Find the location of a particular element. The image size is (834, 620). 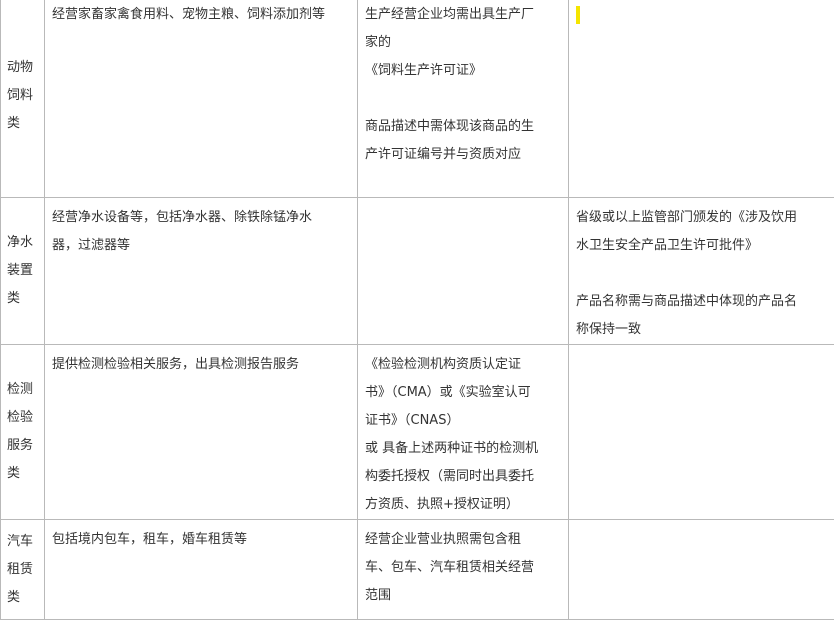

note-line: 水卫生安全产品卫生许可批件》 is located at coordinates (701, 246).